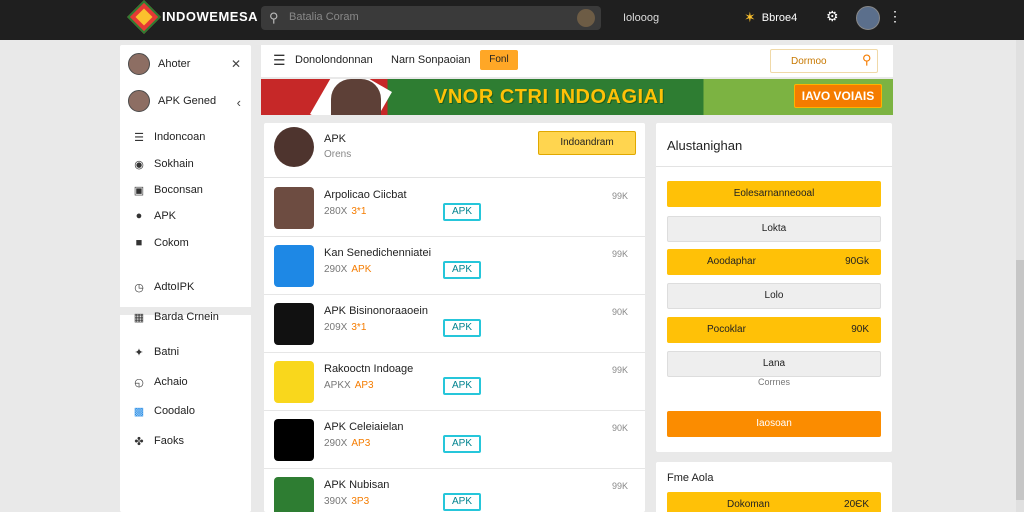 Image resolution: width=1024 pixels, height=512 pixels. Describe the element at coordinates (324, 17) in the screenshot. I see `search-input: Batalia Coram` at that location.